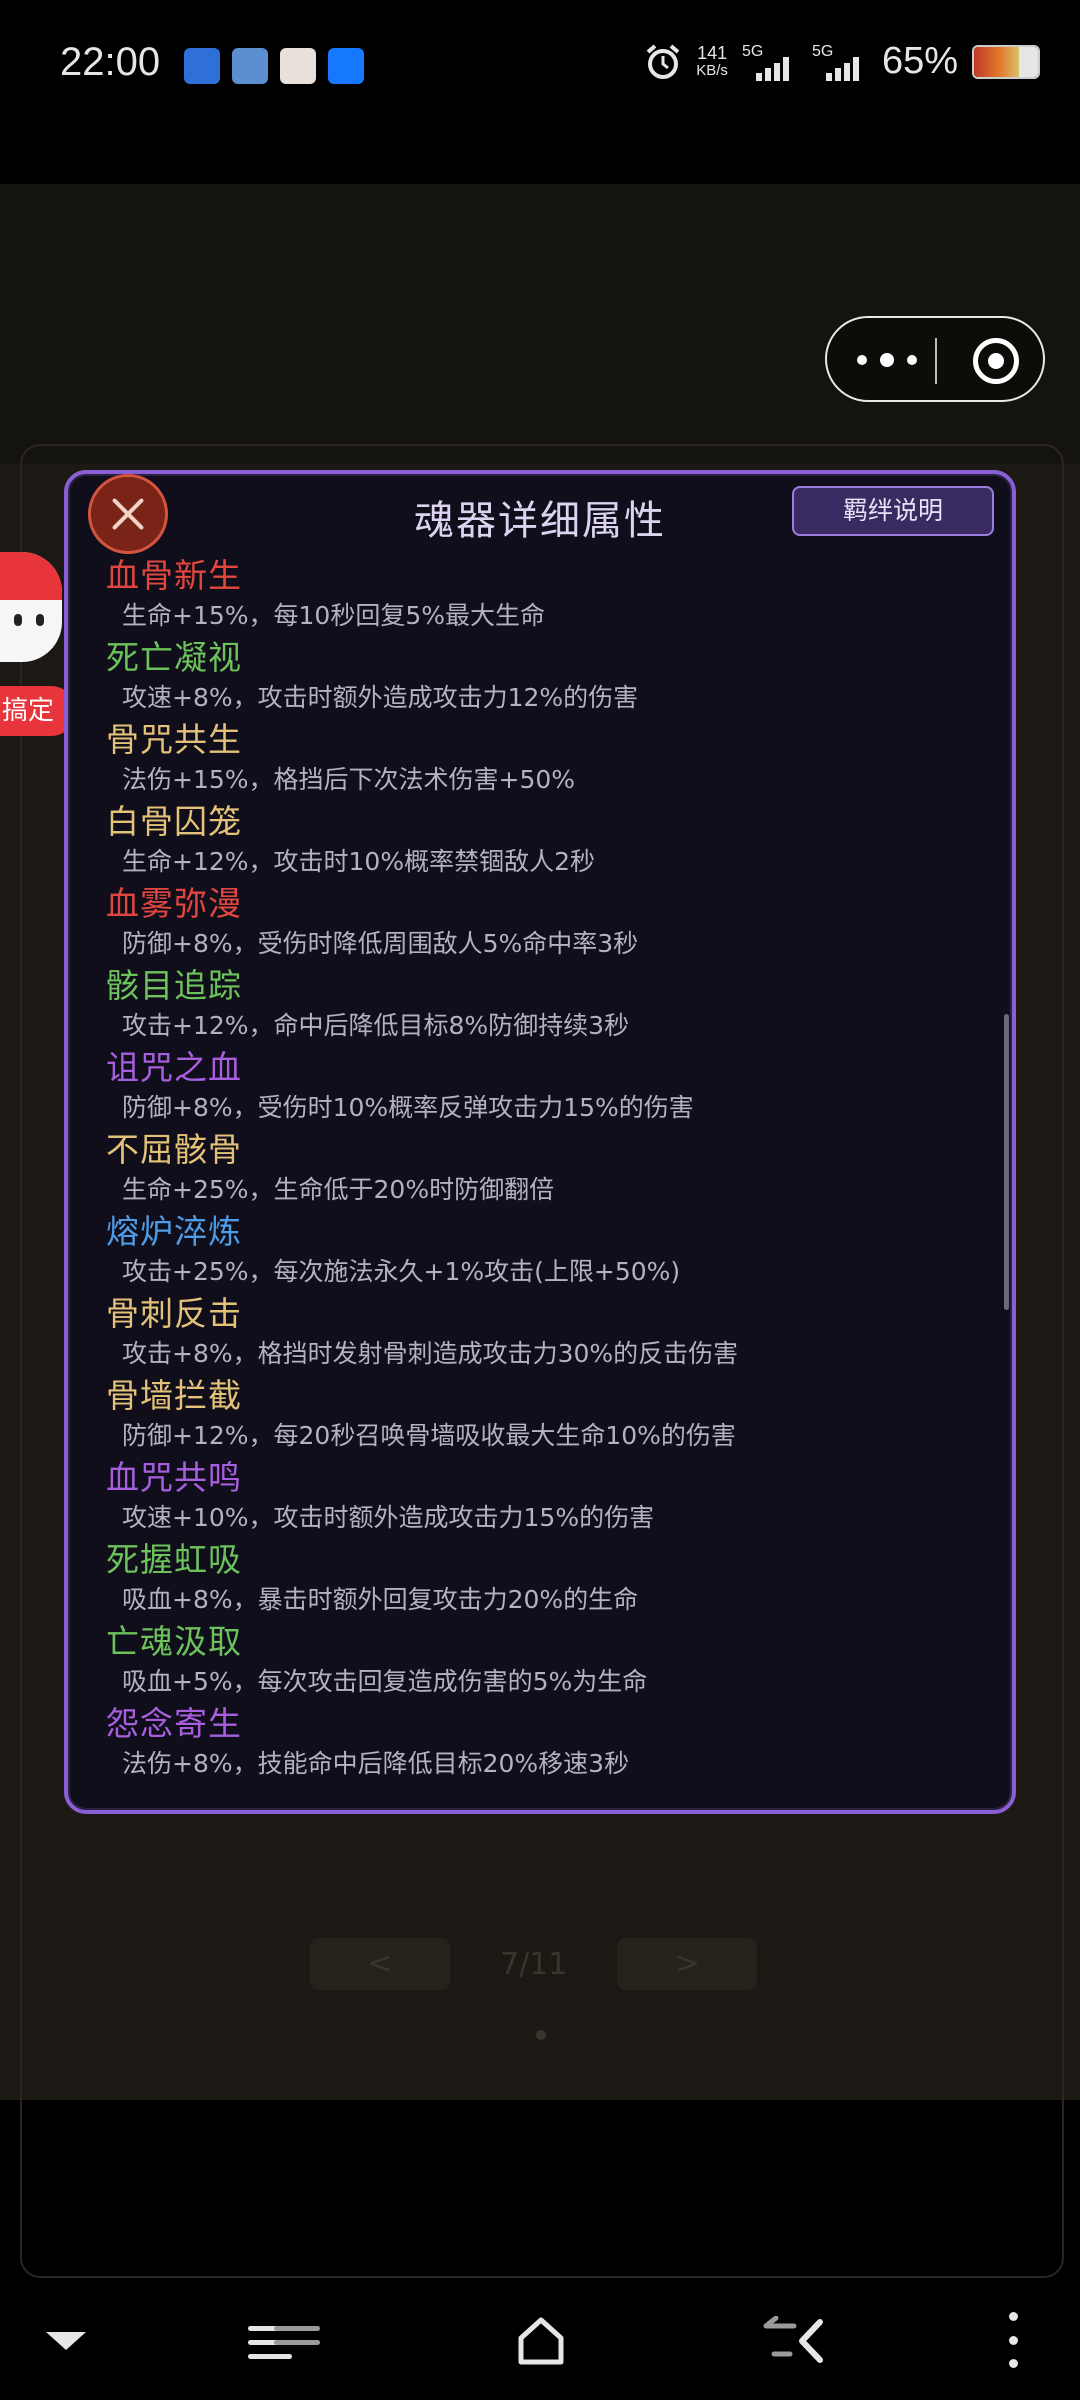  What do you see at coordinates (380, 1964) in the screenshot?
I see `prev-page-button: <` at bounding box center [380, 1964].